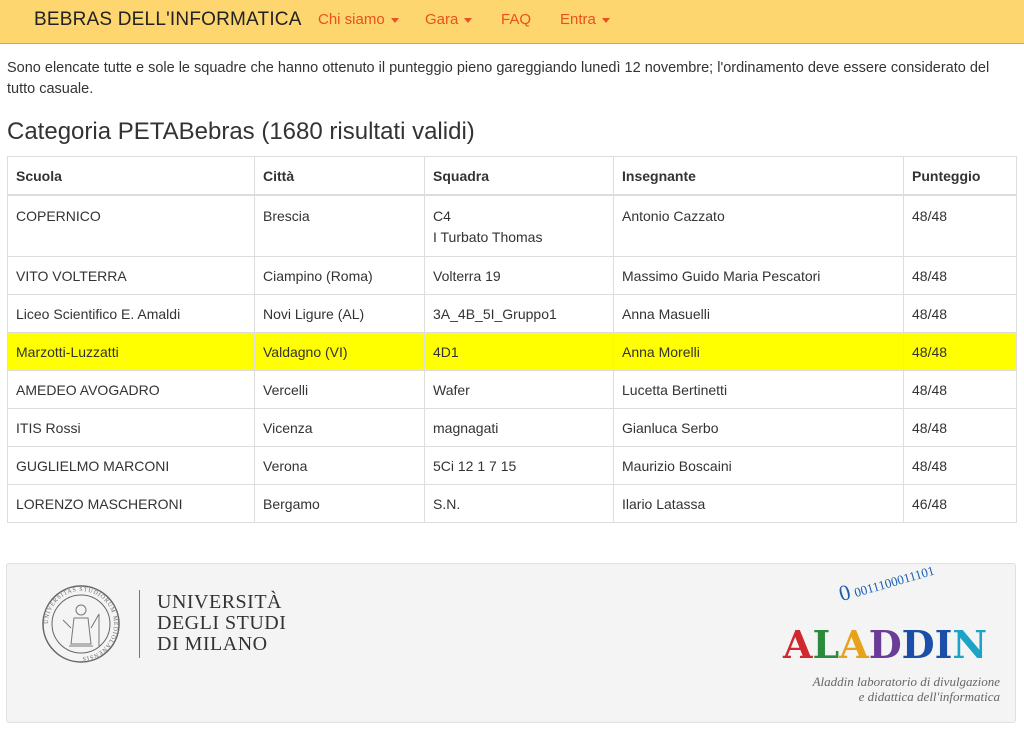 The width and height of the screenshot is (1024, 731). I want to click on cell-citta: Brescia, so click(339, 225).